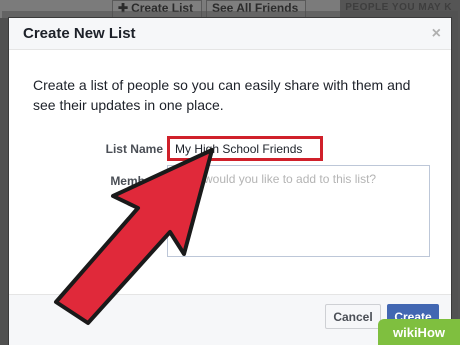  Describe the element at coordinates (245, 148) in the screenshot. I see `list-name-input` at that location.